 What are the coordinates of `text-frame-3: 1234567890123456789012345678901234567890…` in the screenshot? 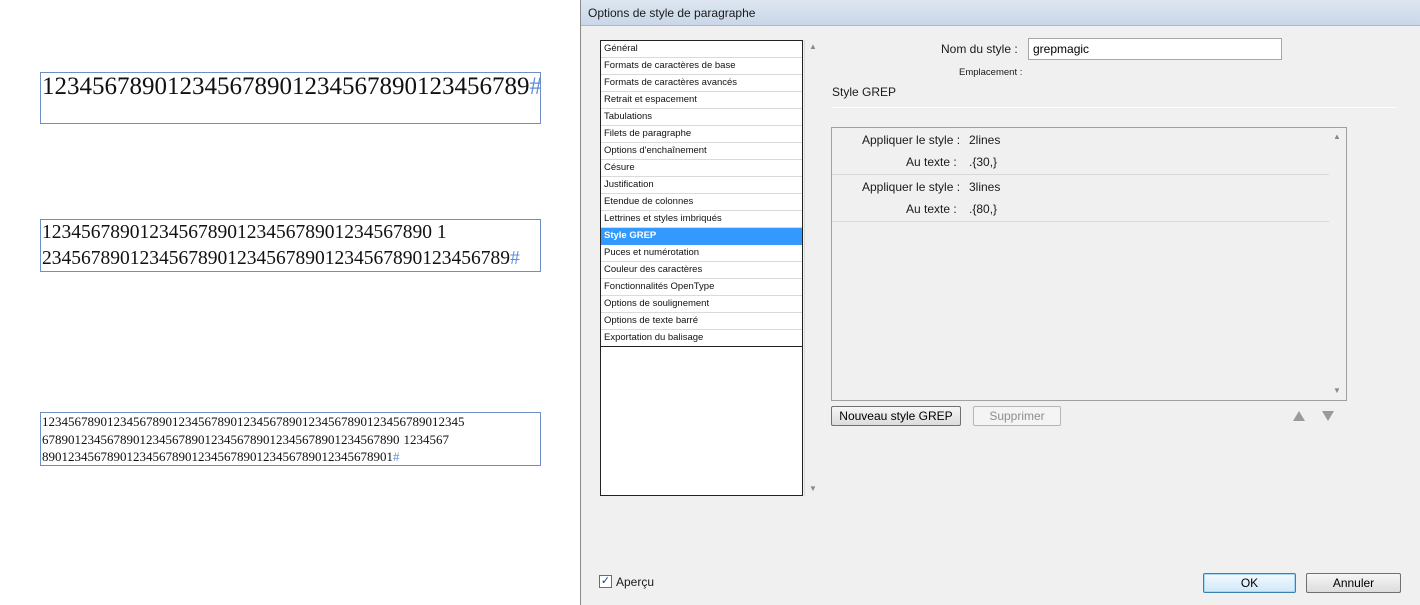 It's located at (290, 439).